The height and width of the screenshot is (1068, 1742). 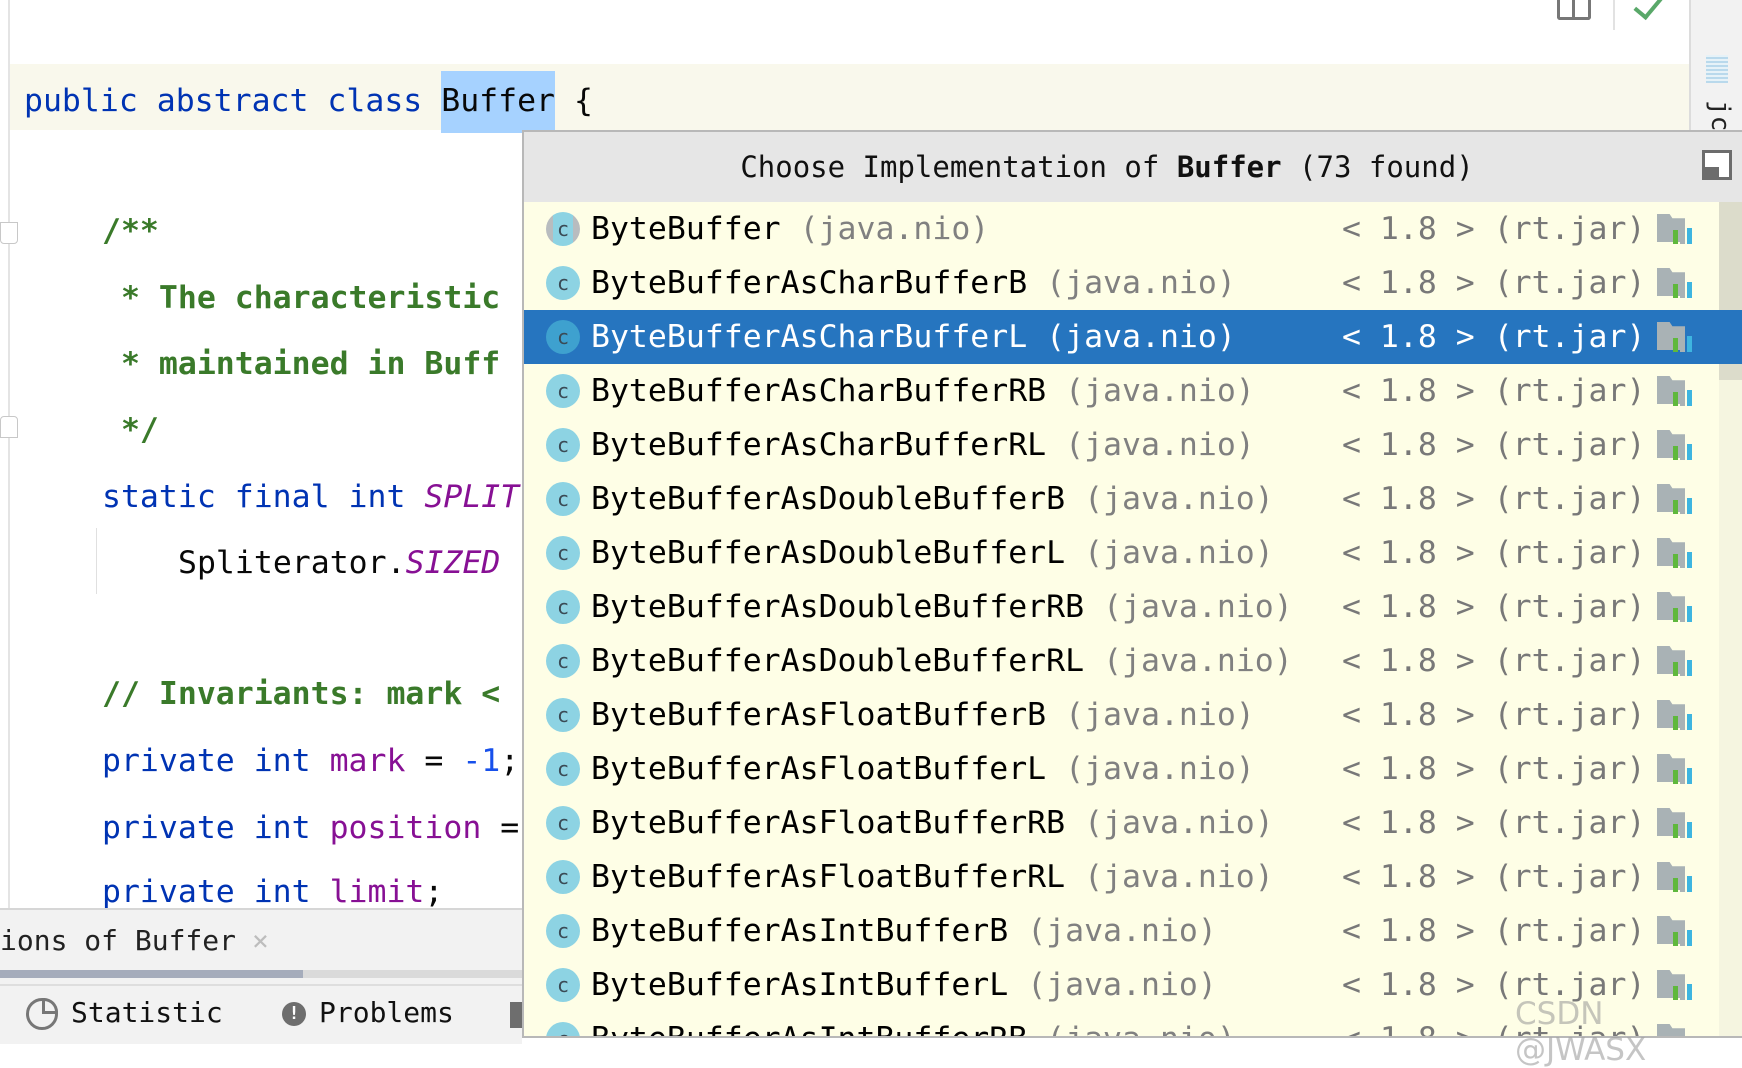 I want to click on code-line-class-decl: public abstract class Buffer {, so click(x=308, y=102).